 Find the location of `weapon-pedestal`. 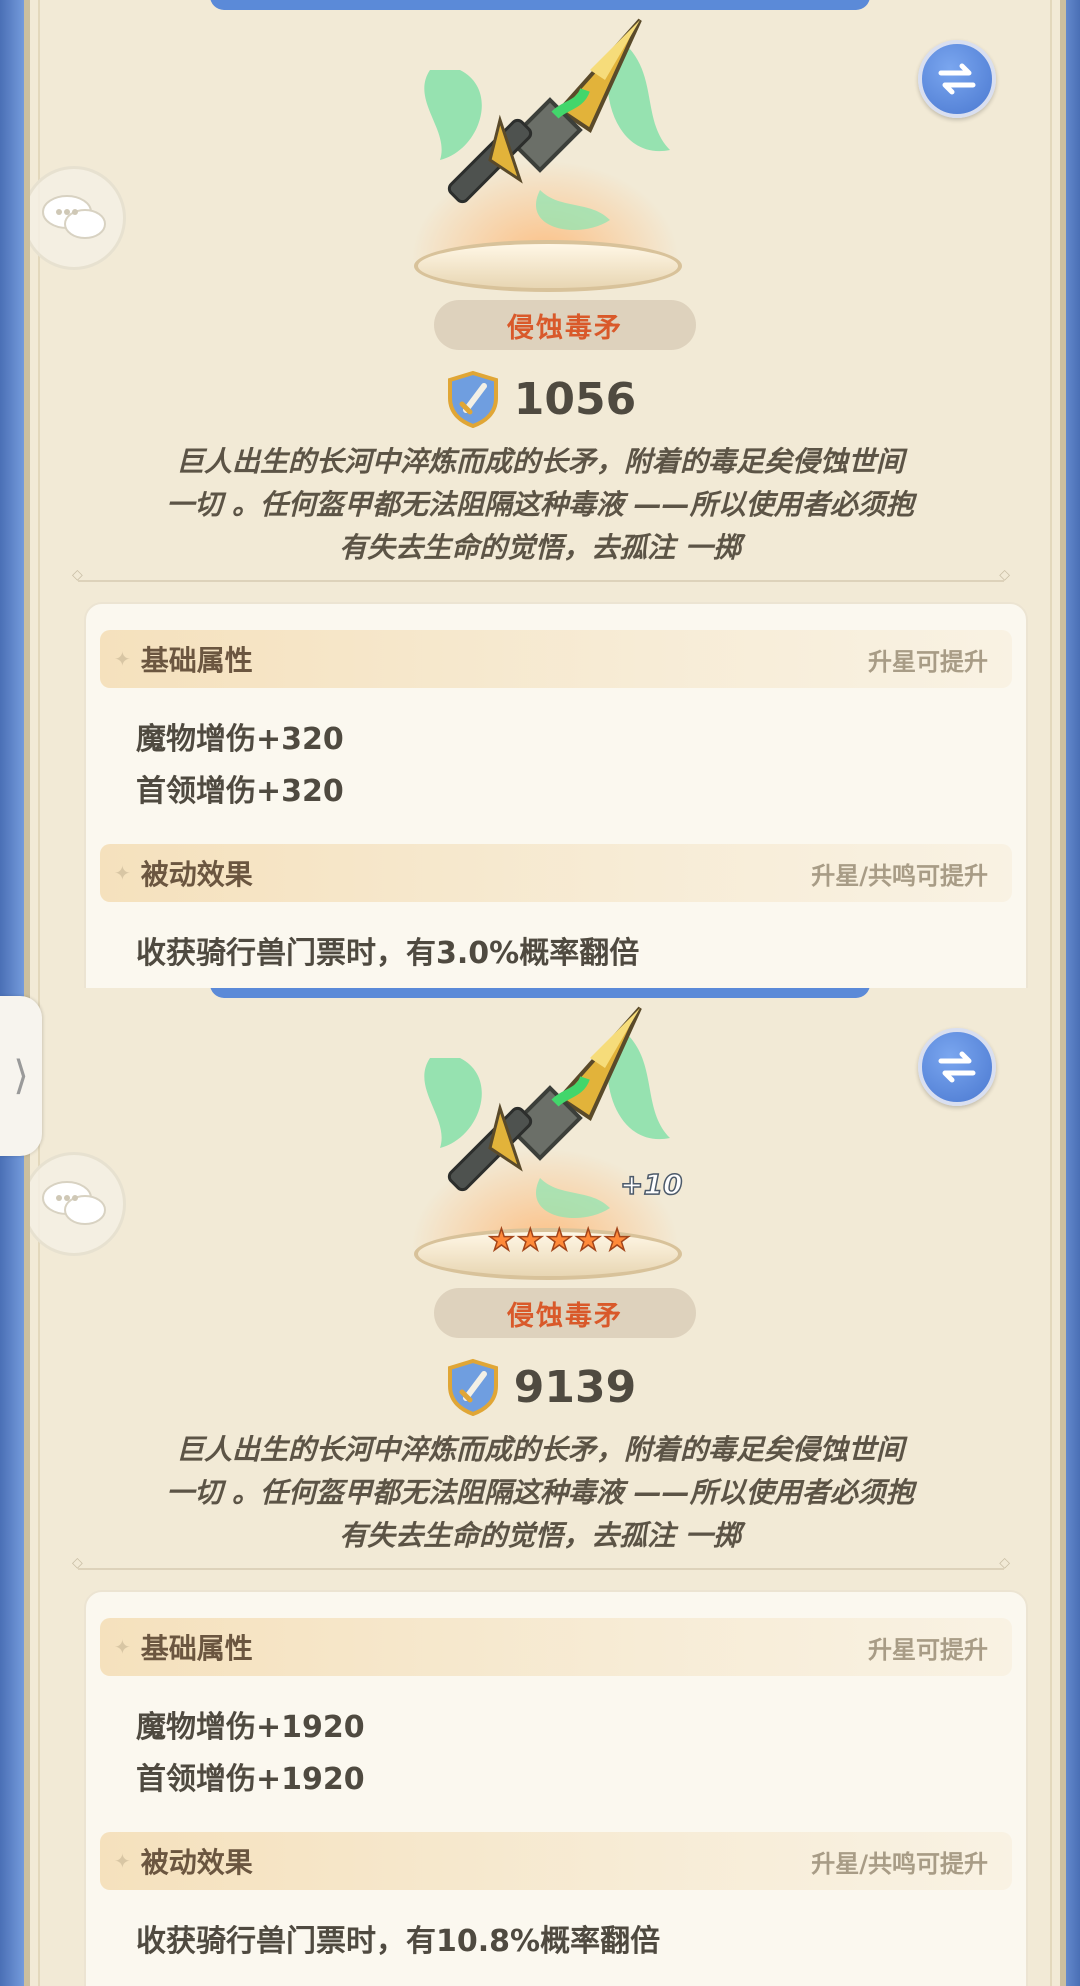

weapon-pedestal is located at coordinates (548, 266).